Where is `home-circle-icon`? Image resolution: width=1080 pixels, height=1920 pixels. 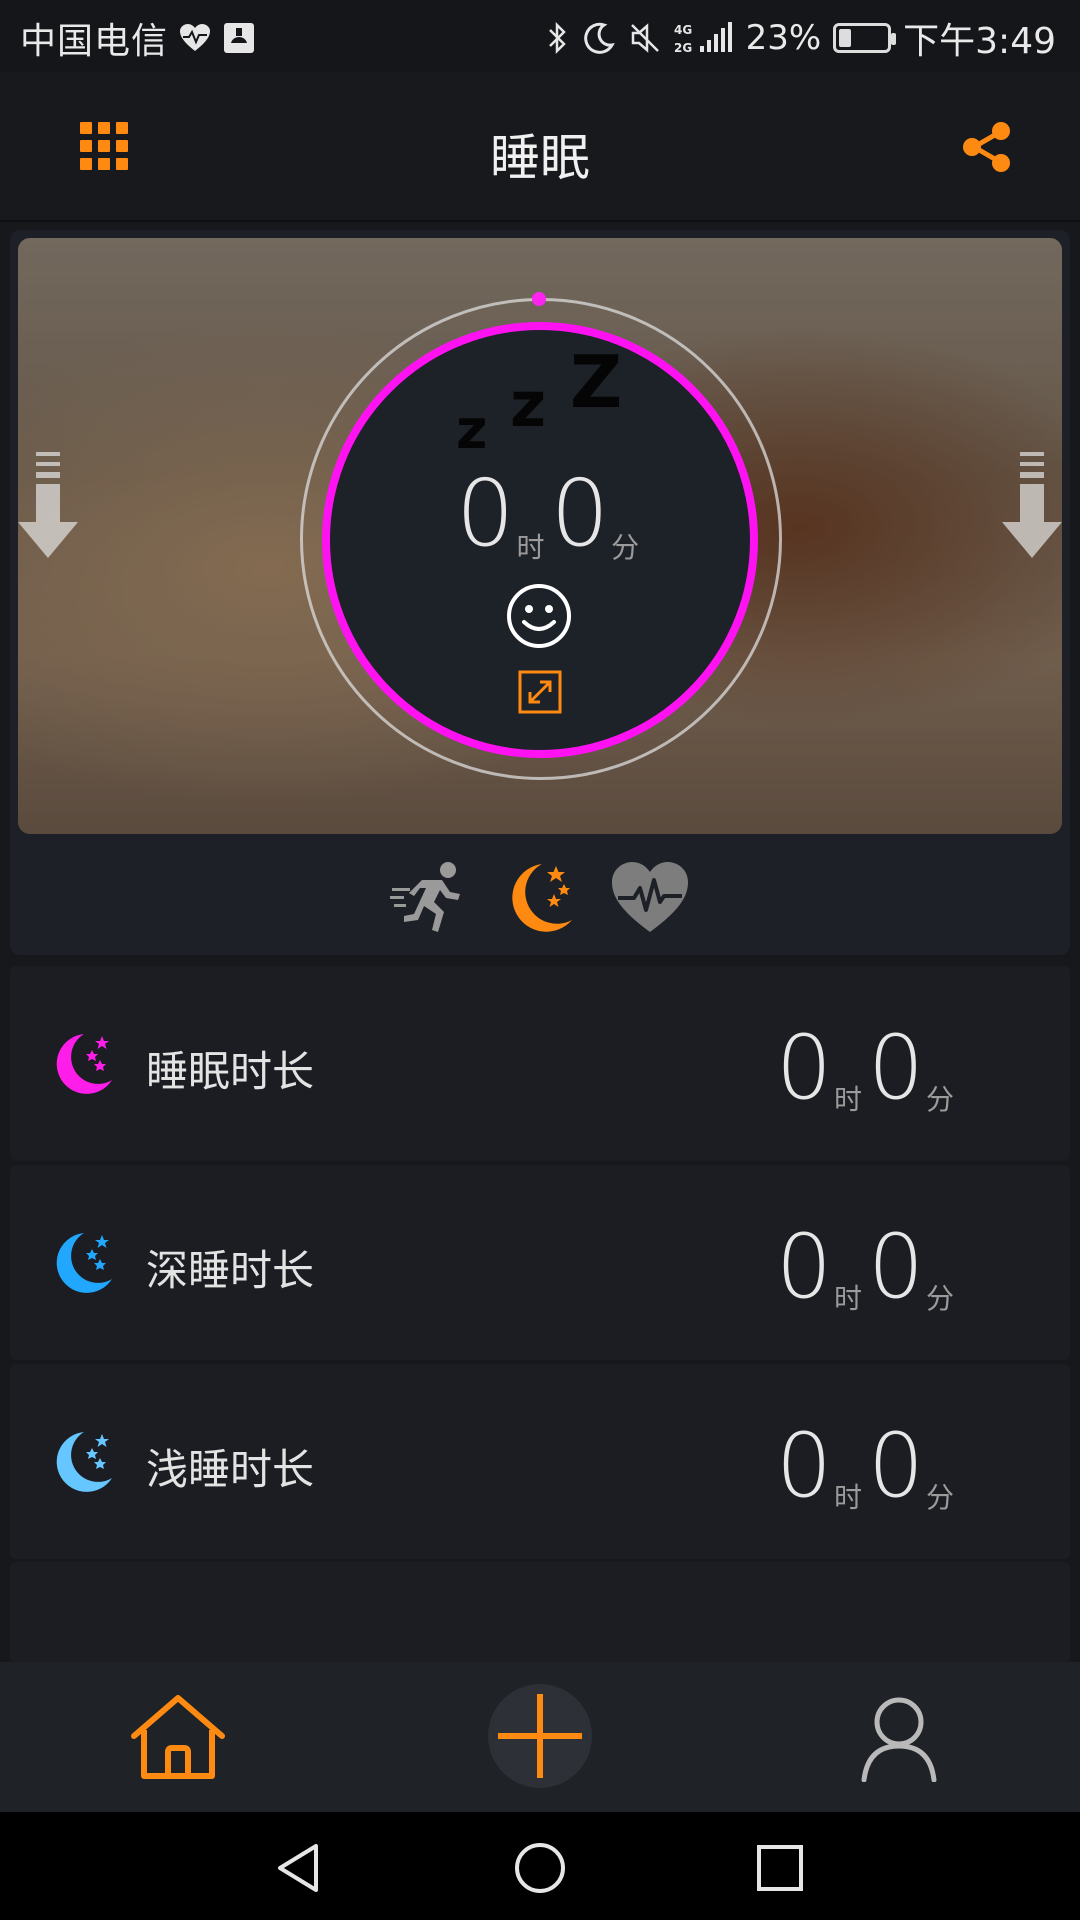 home-circle-icon is located at coordinates (540, 1868).